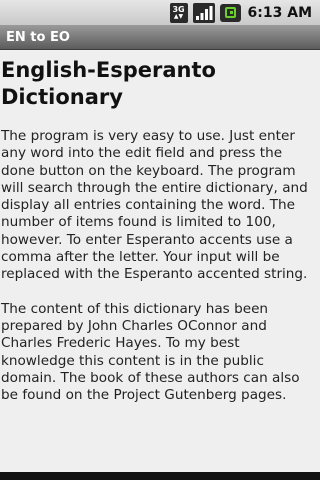 Image resolution: width=320 pixels, height=480 pixels. What do you see at coordinates (108, 83) in the screenshot?
I see `page-heading: English-Esperanto Dictionary` at bounding box center [108, 83].